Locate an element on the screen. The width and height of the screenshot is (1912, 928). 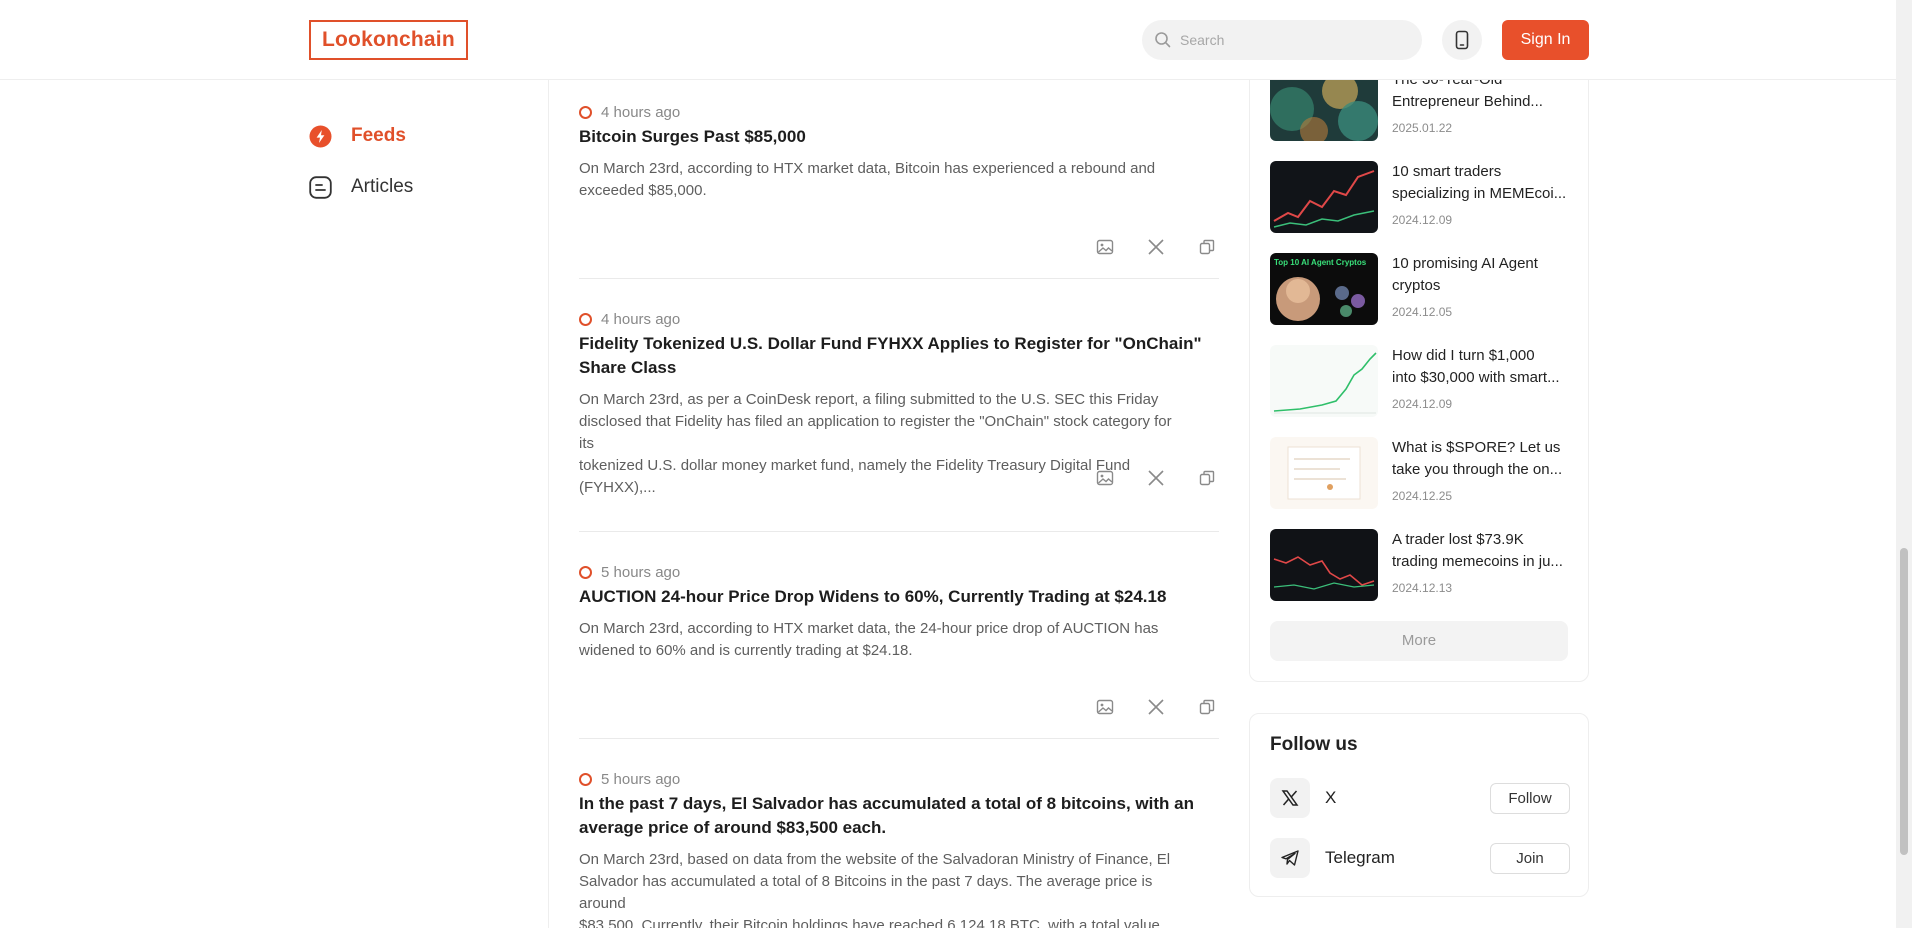
article-title: 10 promising AI Agent cryptos is located at coordinates (1465, 274).